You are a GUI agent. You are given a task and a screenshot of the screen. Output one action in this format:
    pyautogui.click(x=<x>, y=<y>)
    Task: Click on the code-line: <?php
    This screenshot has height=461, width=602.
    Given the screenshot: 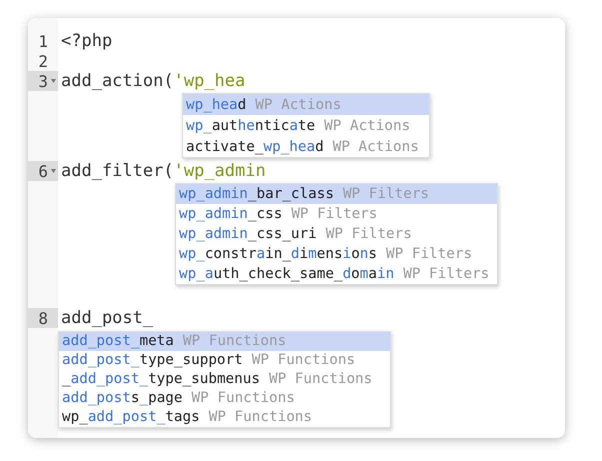 What is the action you would take?
    pyautogui.click(x=86, y=41)
    